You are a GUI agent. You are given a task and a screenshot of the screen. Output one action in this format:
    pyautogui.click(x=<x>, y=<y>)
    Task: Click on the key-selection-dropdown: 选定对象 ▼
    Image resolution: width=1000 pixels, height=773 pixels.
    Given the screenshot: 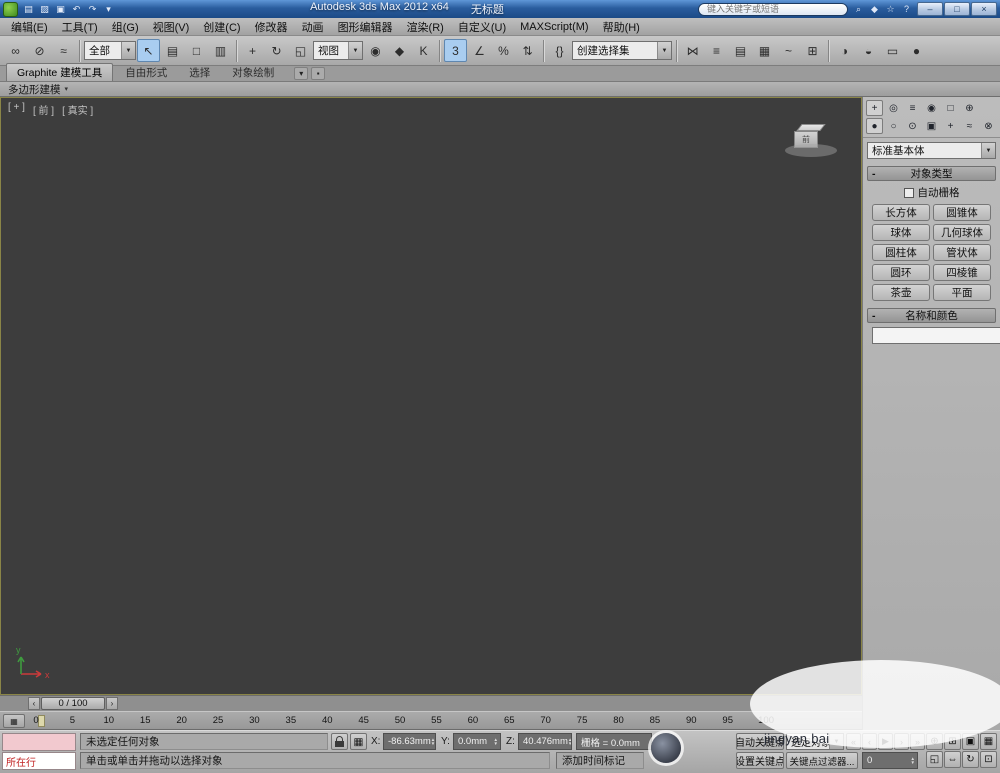 What is the action you would take?
    pyautogui.click(x=815, y=741)
    